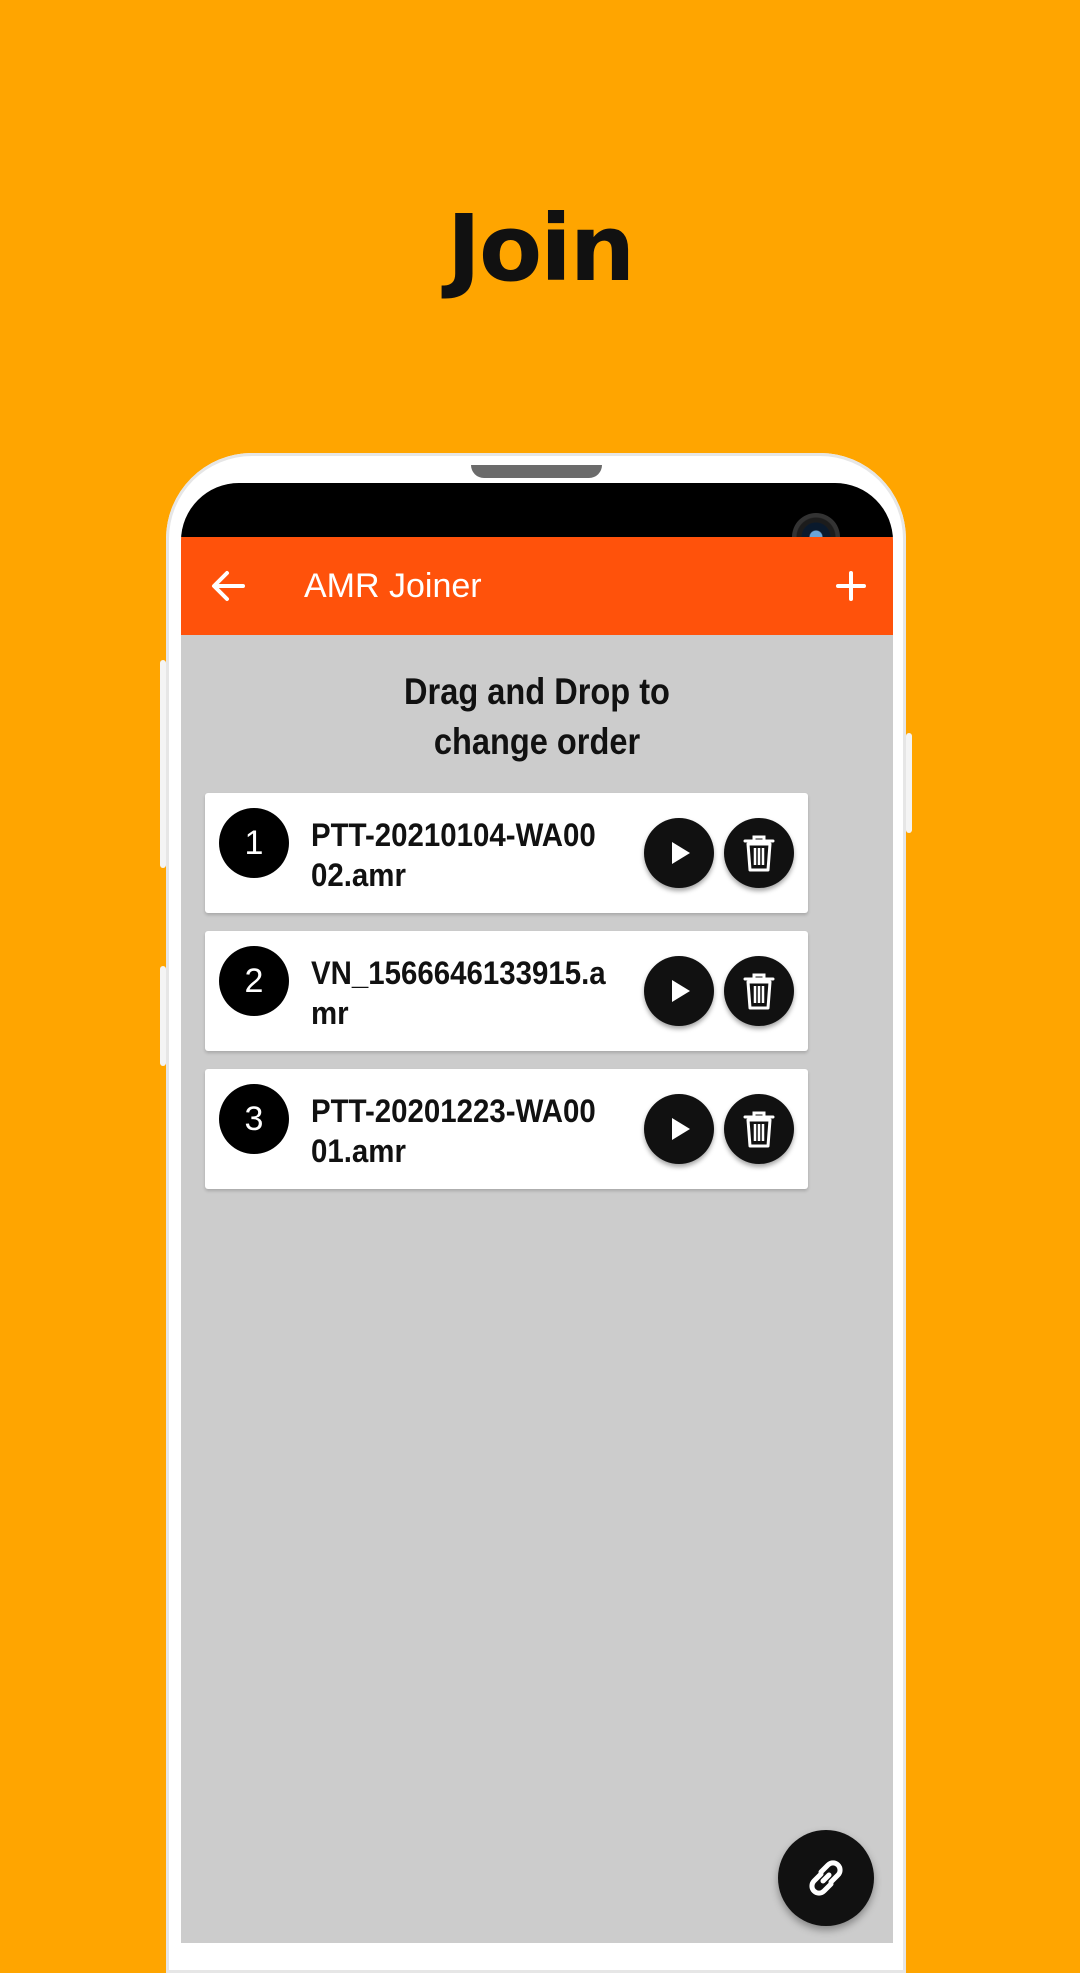  I want to click on file-name: PTT-20210104-WA0002.amr, so click(453, 855).